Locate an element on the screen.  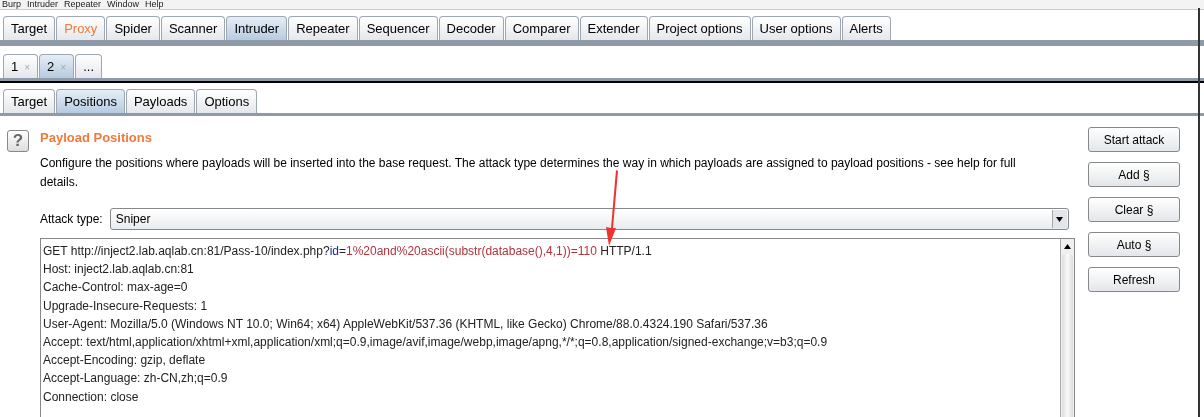
request-line: User-Agent: Mozilla/5.0 (Windows NT 10.0; Win64; x64) AppleWebKit/537.36 (KHTML, like Gecko) Chrome/88.0.4324.190 Safari/537.36 is located at coordinates (406, 324).